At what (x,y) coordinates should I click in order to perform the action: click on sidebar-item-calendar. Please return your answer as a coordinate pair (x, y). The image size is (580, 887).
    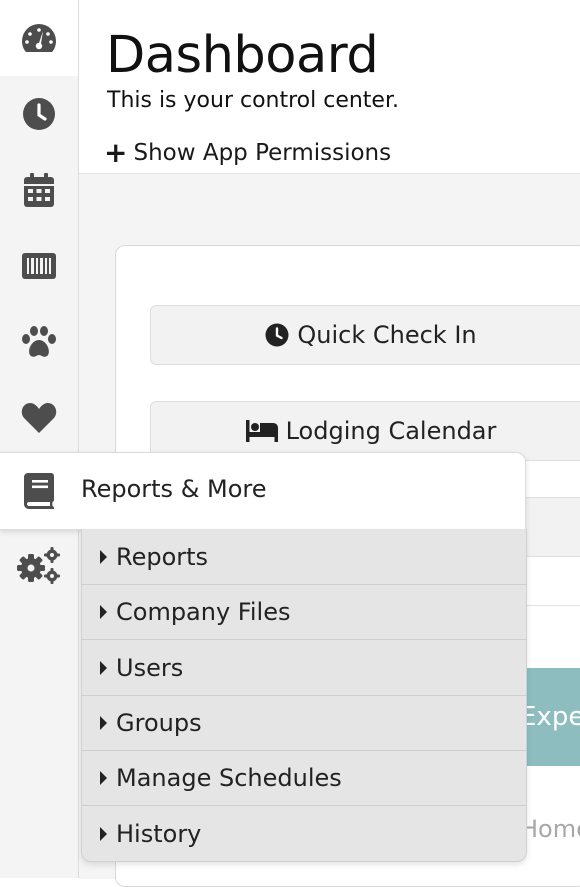
    Looking at the image, I should click on (39, 190).